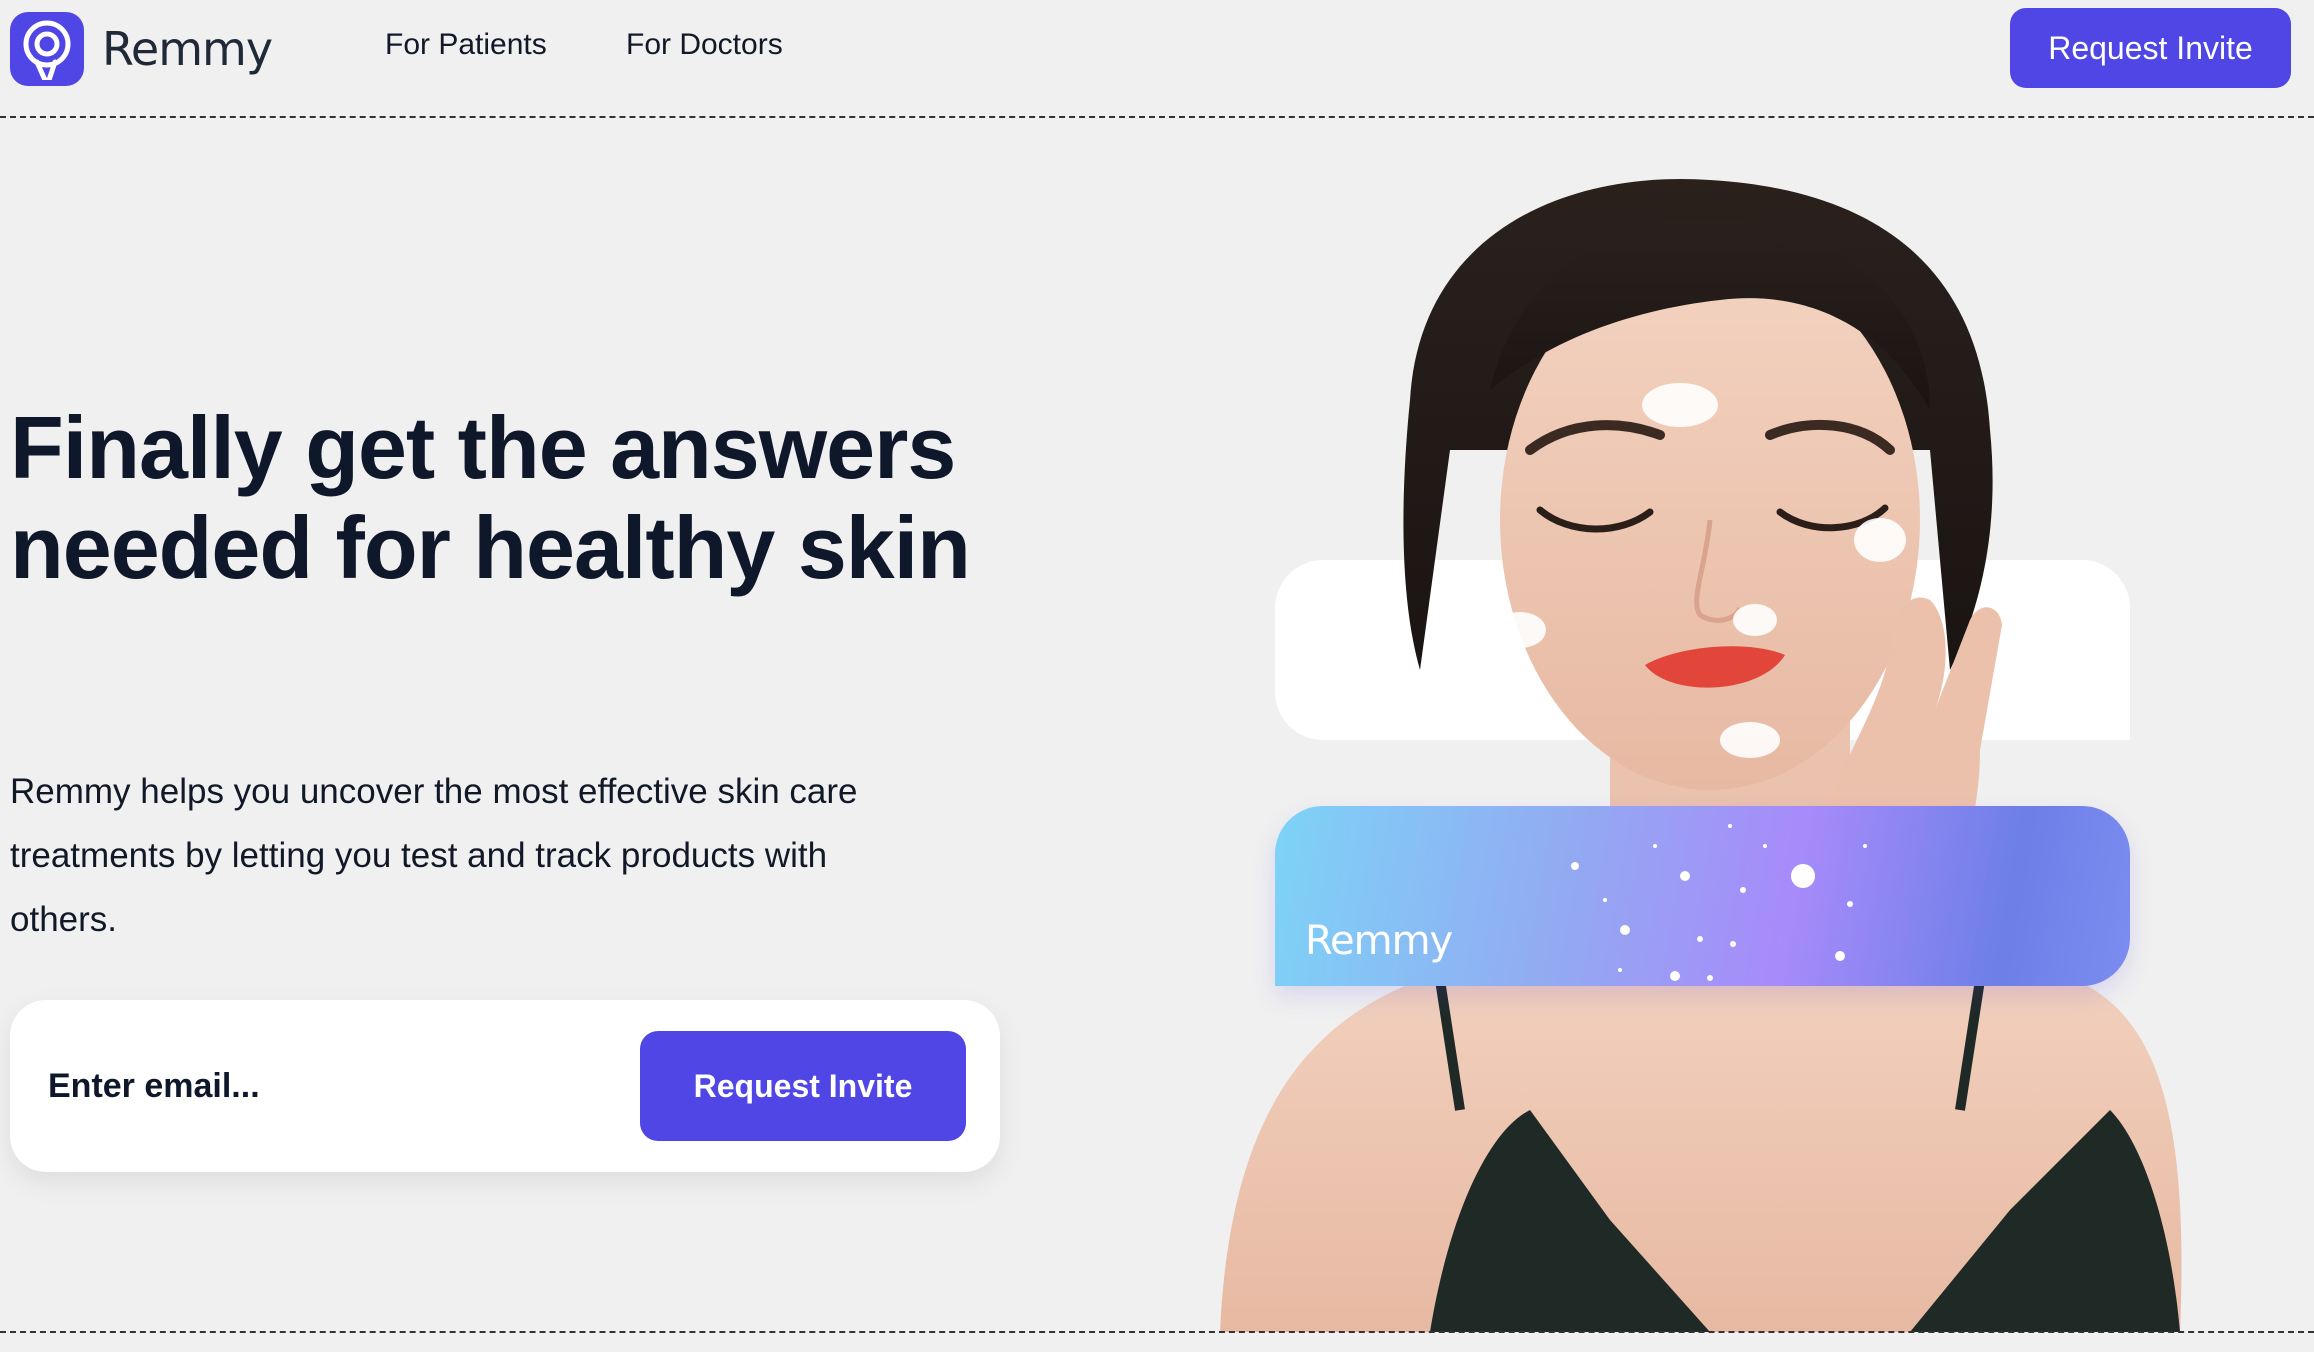 Image resolution: width=2314 pixels, height=1352 pixels. I want to click on email-signup-form: Request Invite, so click(505, 1086).